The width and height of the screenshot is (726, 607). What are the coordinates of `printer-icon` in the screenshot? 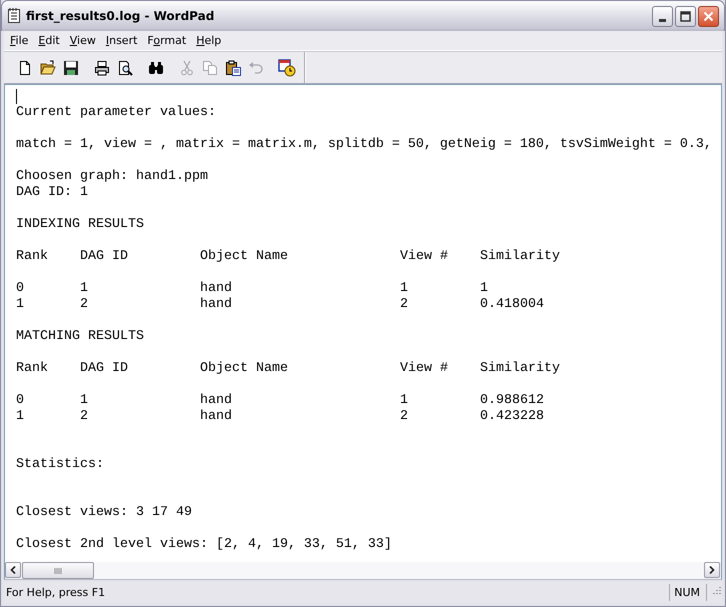 It's located at (102, 68).